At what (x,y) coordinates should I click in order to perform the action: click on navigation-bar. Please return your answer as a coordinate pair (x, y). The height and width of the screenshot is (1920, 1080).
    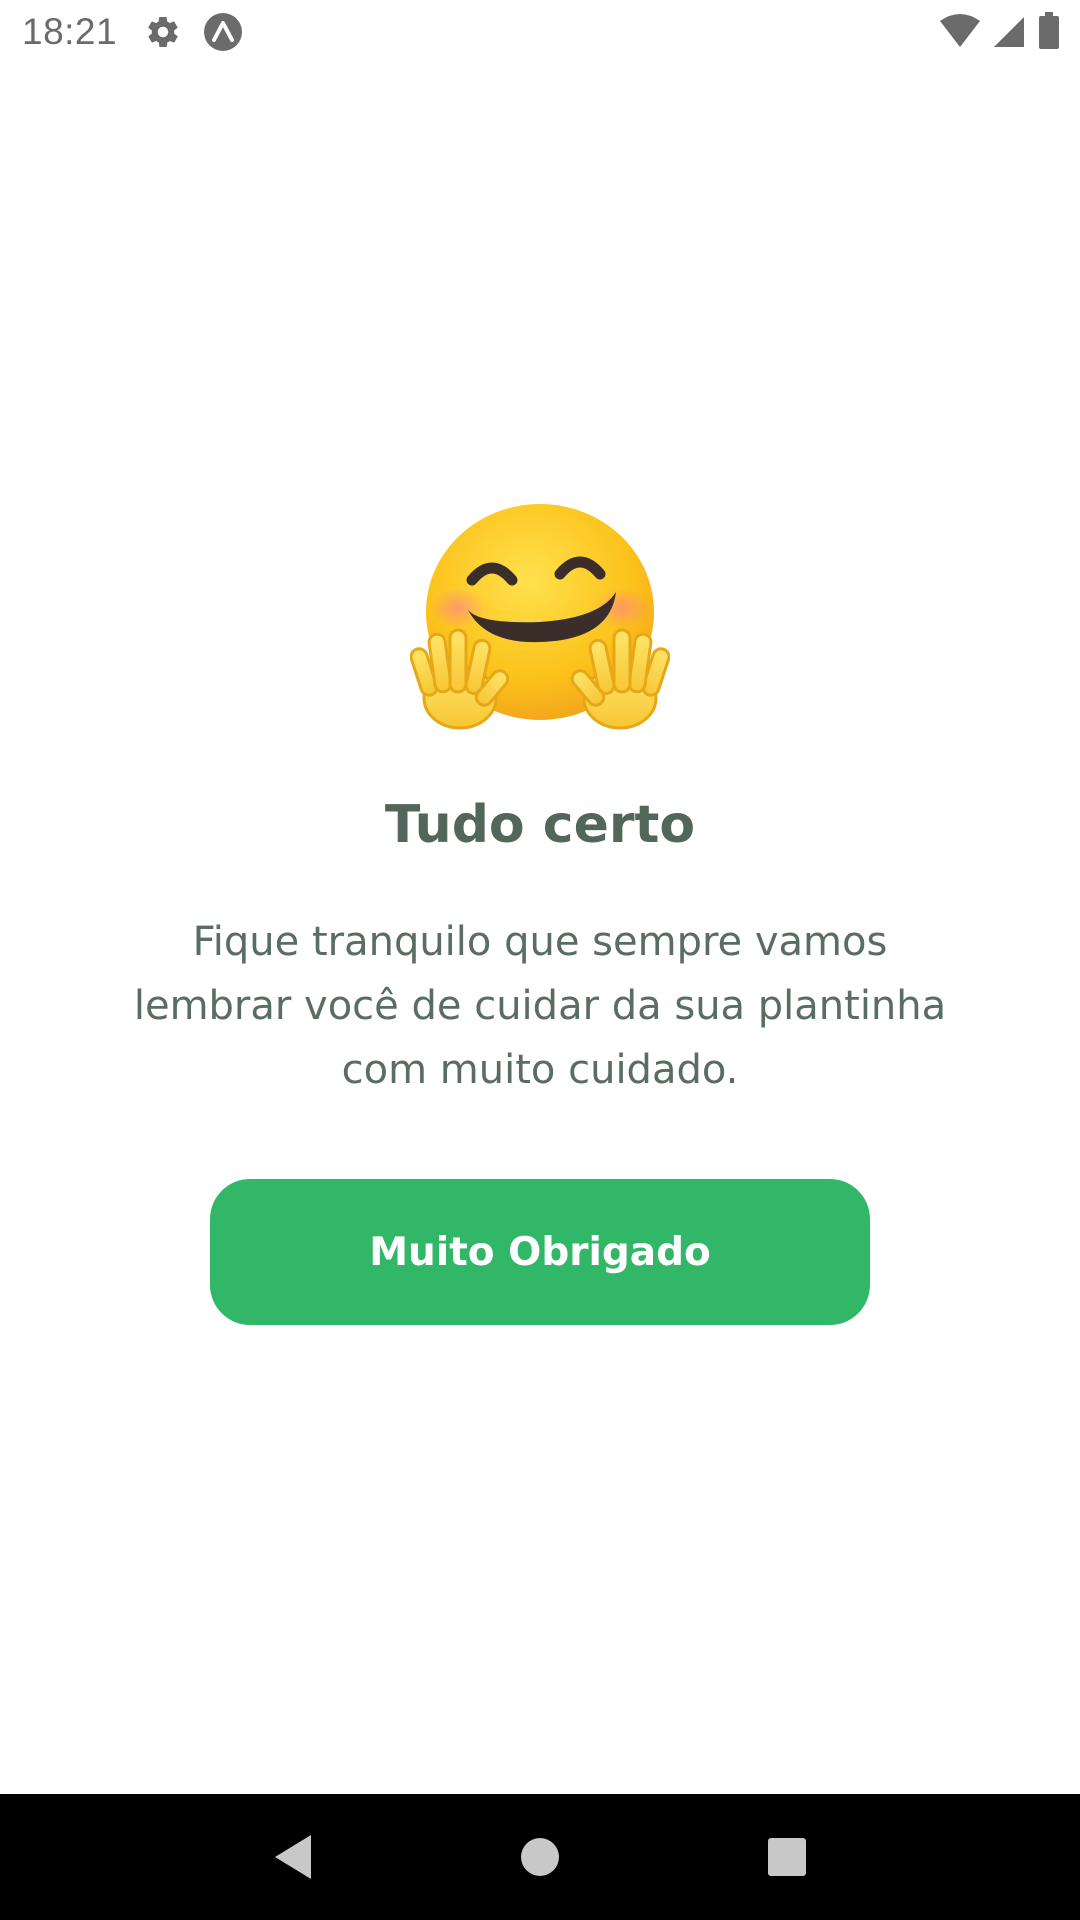
    Looking at the image, I should click on (540, 1857).